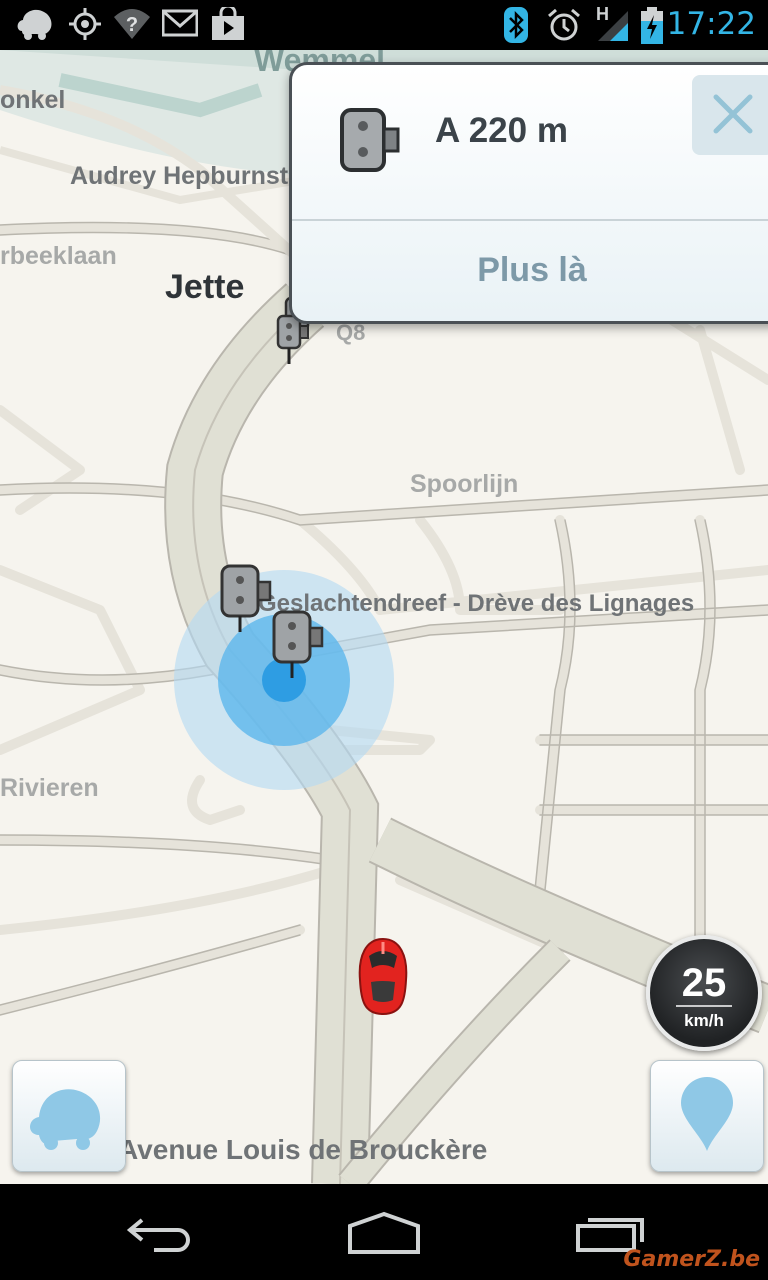 The image size is (768, 1280). Describe the element at coordinates (184, 176) in the screenshot. I see `map-label-audrey: Audrey Hepburnstr` at that location.